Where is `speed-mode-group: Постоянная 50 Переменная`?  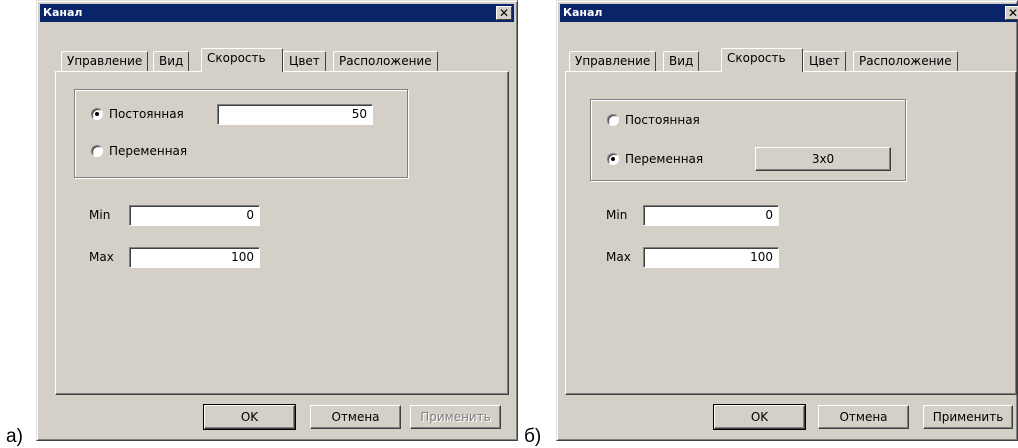 speed-mode-group: Постоянная 50 Переменная is located at coordinates (241, 133).